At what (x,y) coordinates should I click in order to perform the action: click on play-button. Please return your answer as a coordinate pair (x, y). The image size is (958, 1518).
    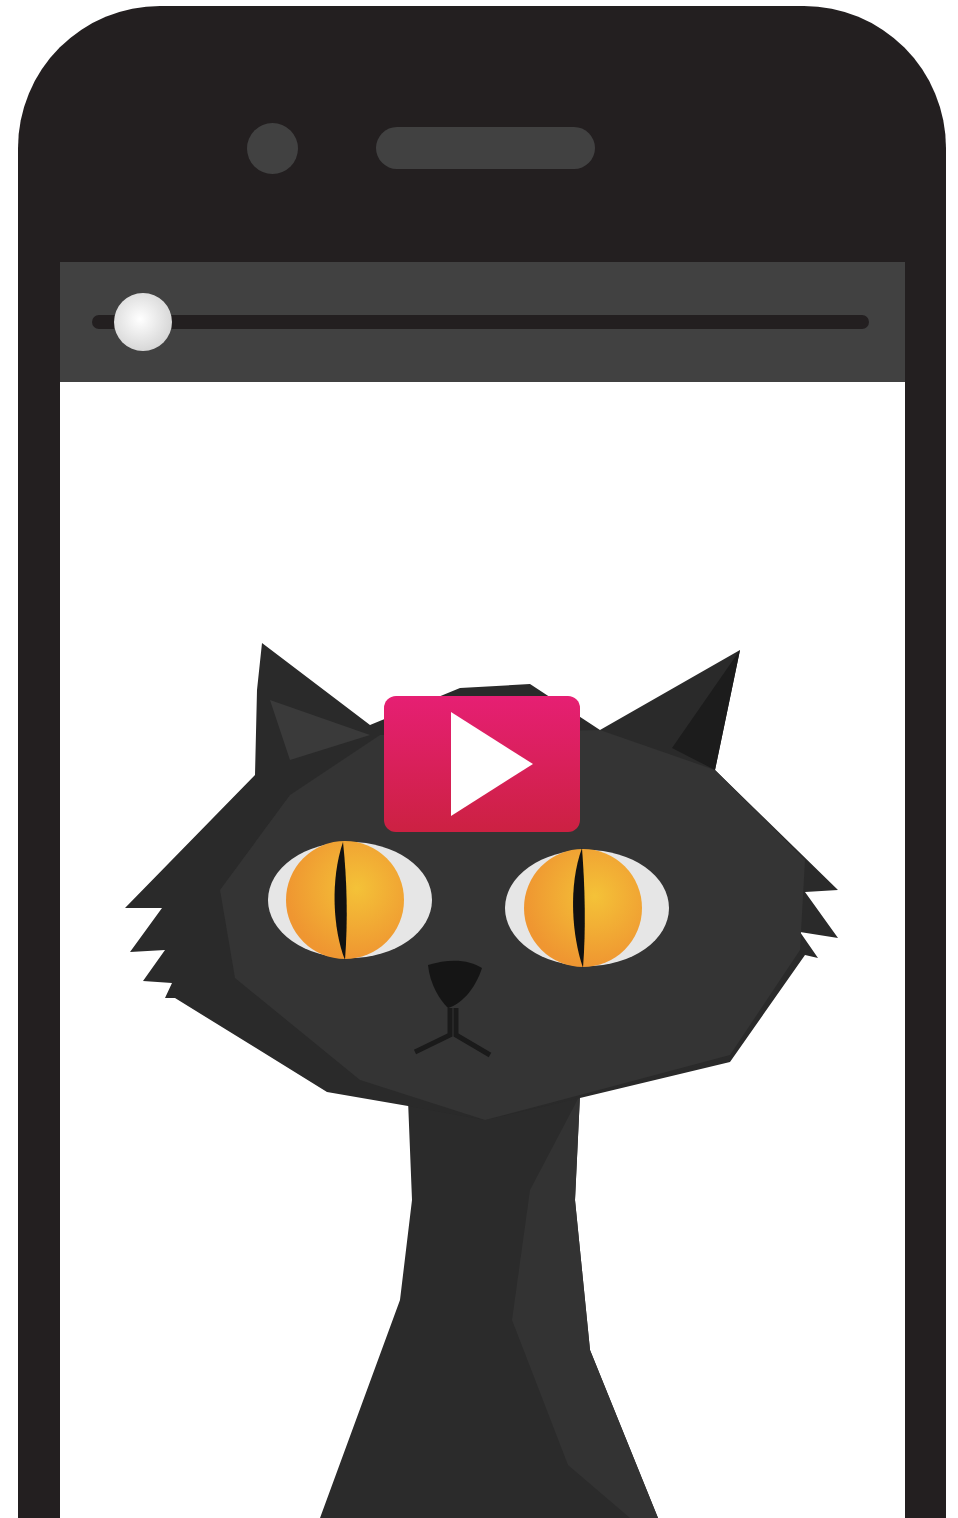
    Looking at the image, I should click on (482, 764).